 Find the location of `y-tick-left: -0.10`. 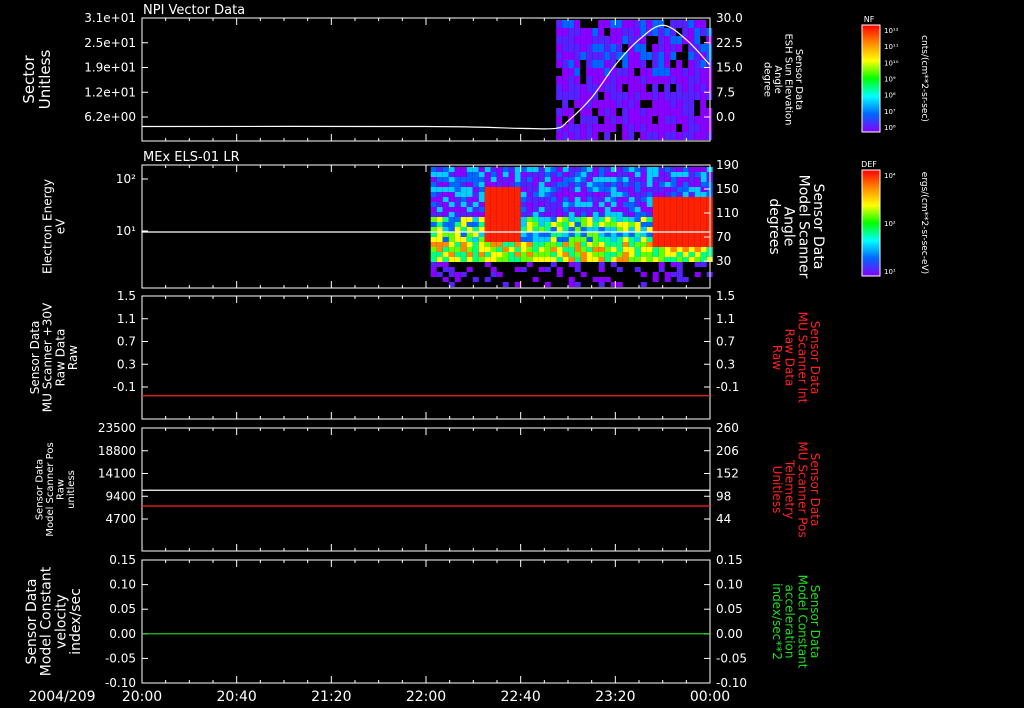

y-tick-left: -0.10 is located at coordinates (120, 683).